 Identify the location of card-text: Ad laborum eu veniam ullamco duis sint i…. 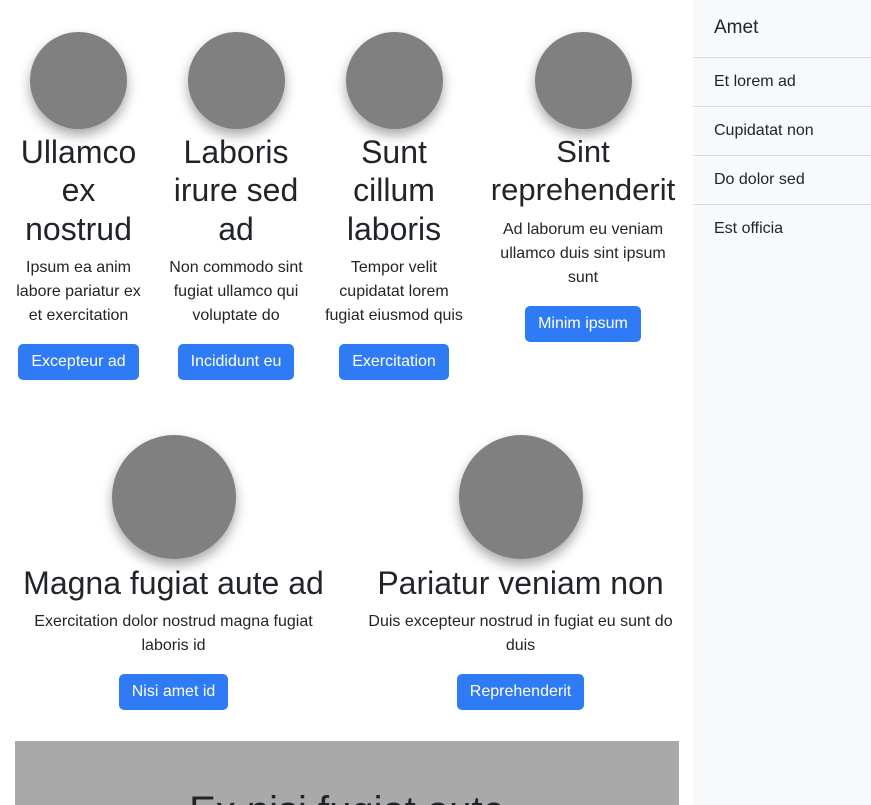
(583, 253).